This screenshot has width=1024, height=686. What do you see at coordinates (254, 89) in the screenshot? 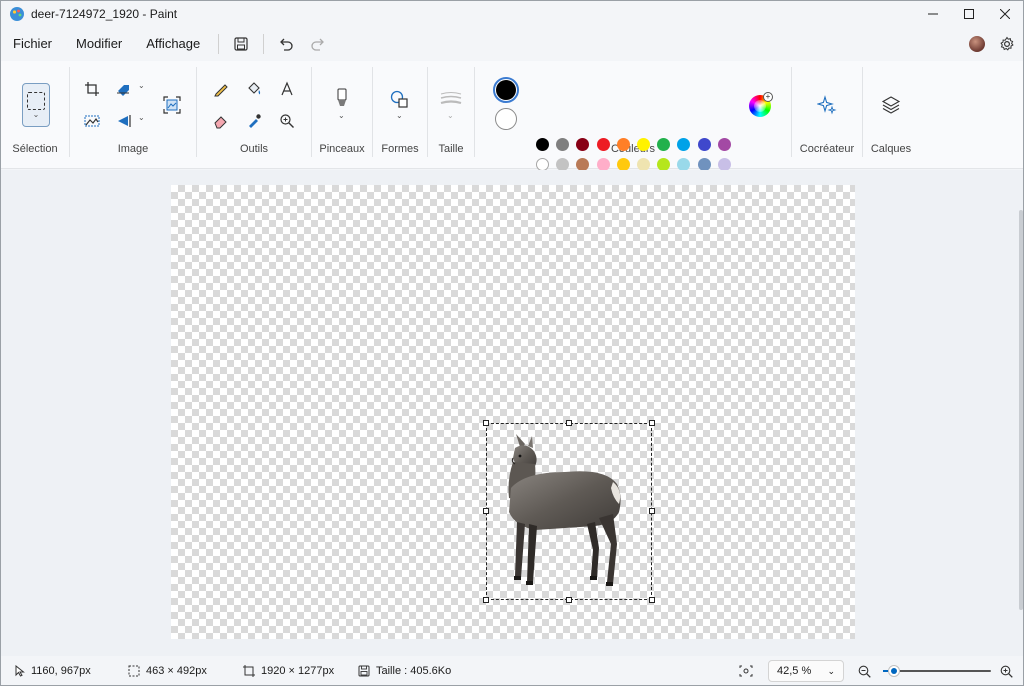
I see `fill-button` at bounding box center [254, 89].